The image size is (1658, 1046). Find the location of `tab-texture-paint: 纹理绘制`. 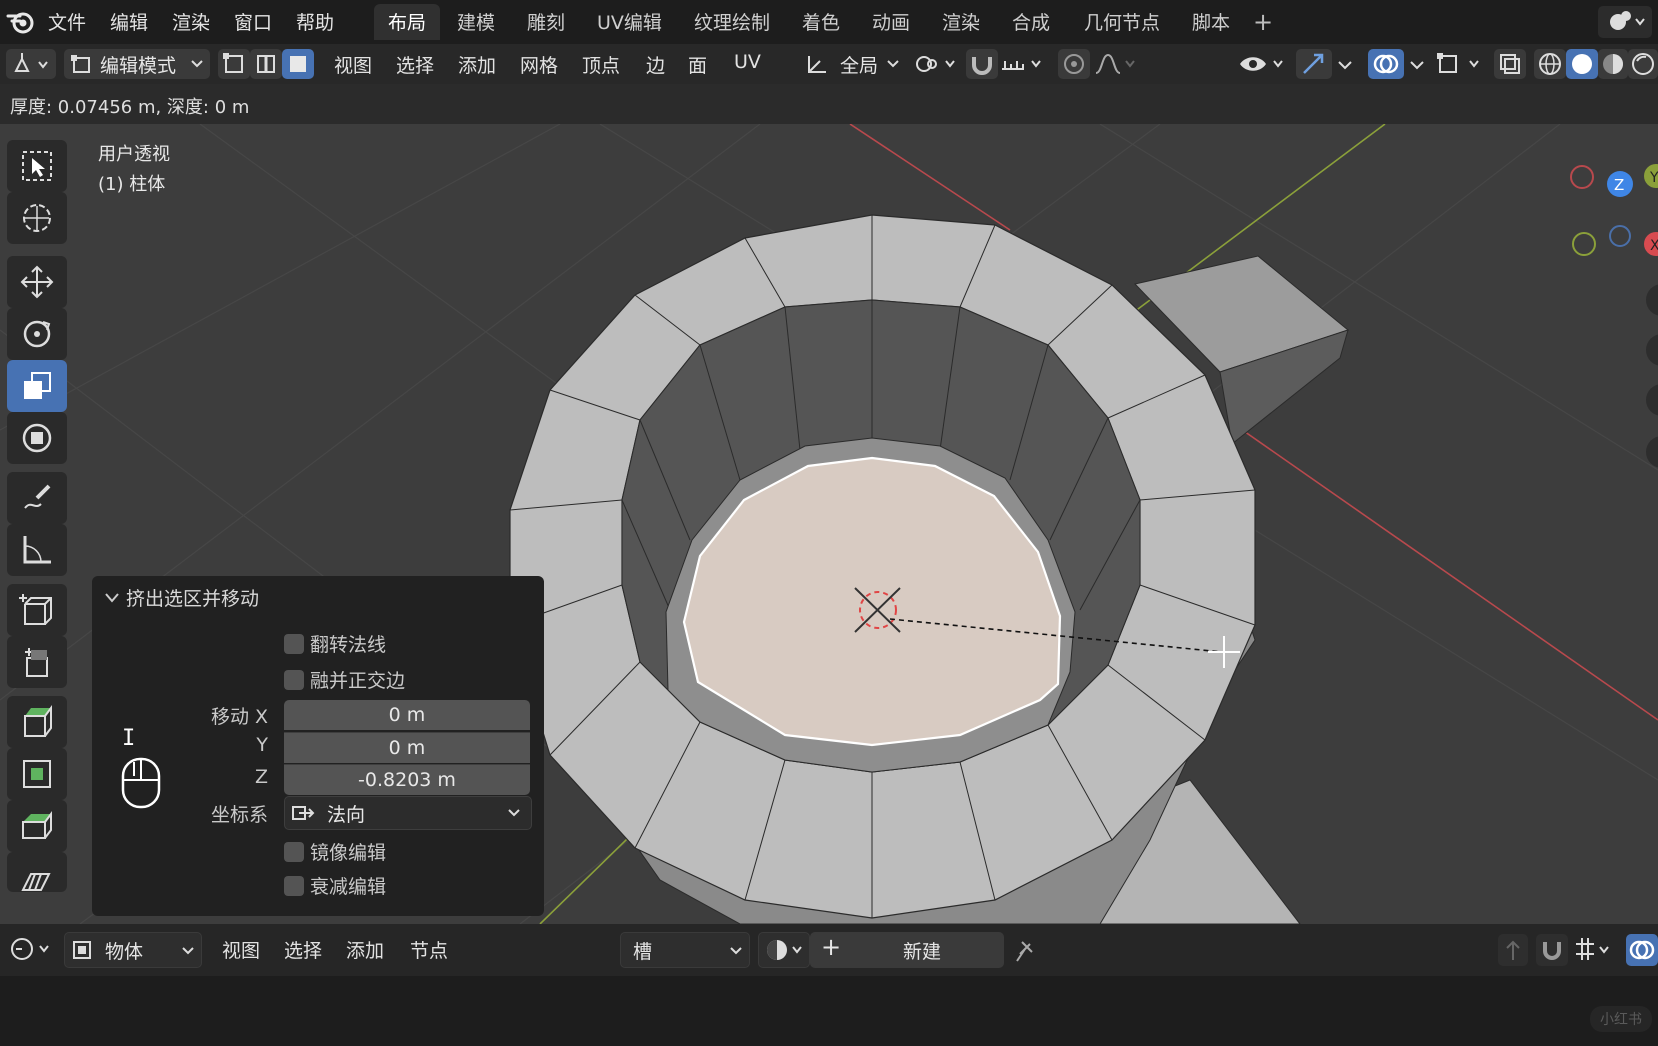

tab-texture-paint: 纹理绘制 is located at coordinates (732, 22).